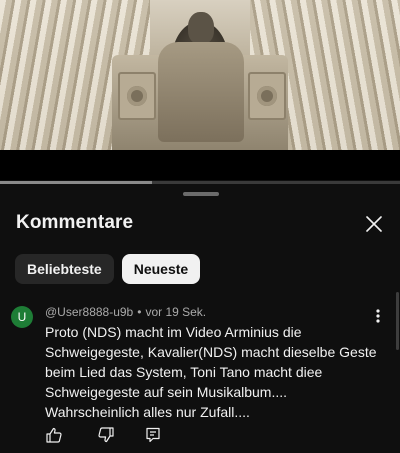 The image size is (400, 453). What do you see at coordinates (64, 269) in the screenshot?
I see `chip-top-comments: Beliebteste` at bounding box center [64, 269].